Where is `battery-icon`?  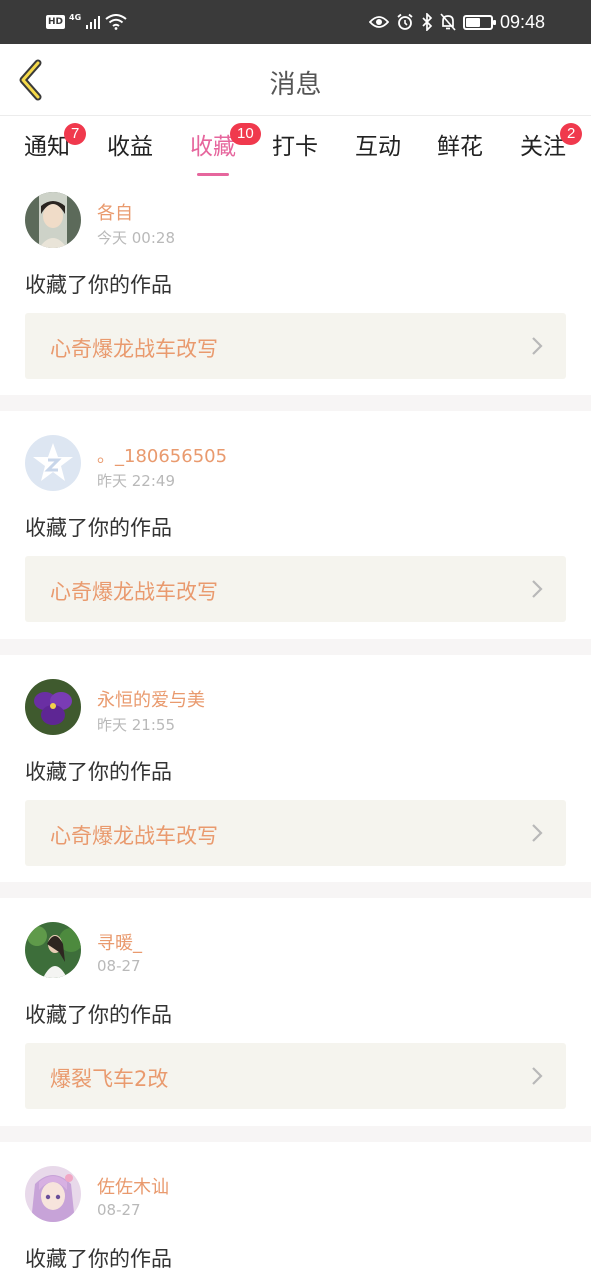
battery-icon is located at coordinates (479, 22).